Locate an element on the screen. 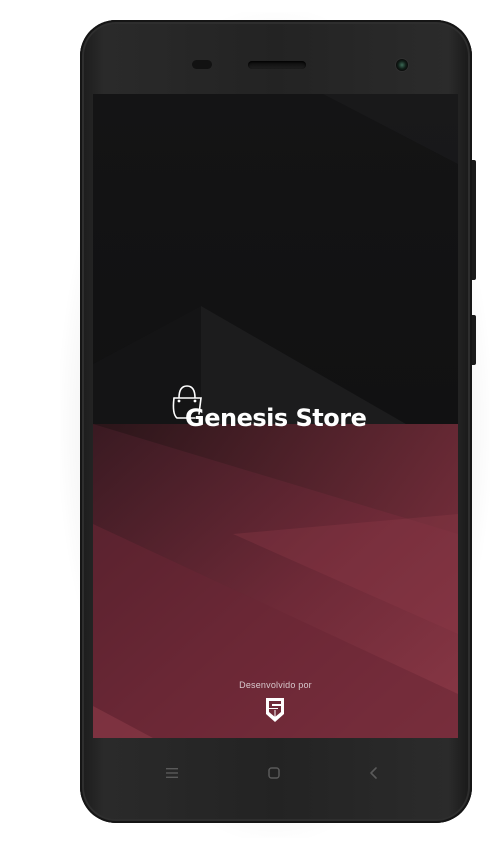  developed-by-label: Desenvolvido por is located at coordinates (275, 685).